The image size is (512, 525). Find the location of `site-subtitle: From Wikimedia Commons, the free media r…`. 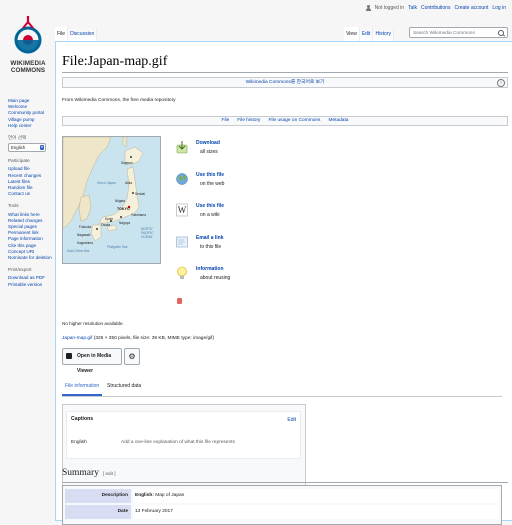

site-subtitle: From Wikimedia Commons, the free media r… is located at coordinates (119, 100).